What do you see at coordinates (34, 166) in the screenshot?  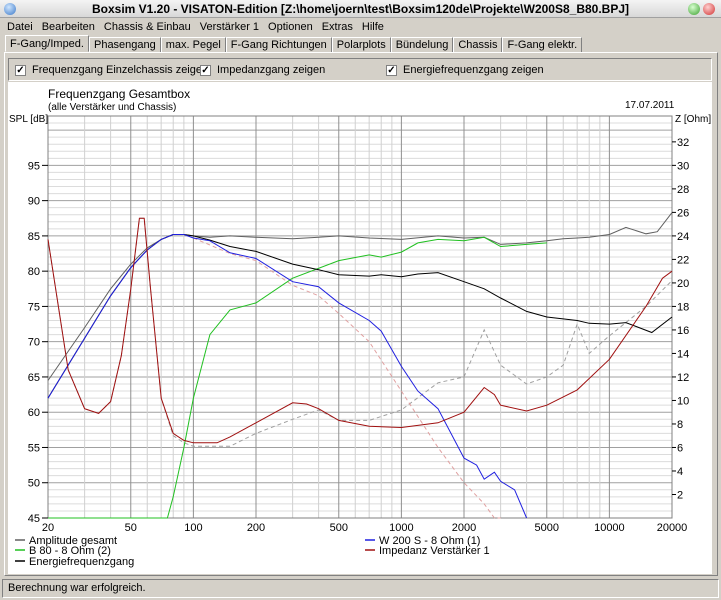 I see `y-tick-label: 95` at bounding box center [34, 166].